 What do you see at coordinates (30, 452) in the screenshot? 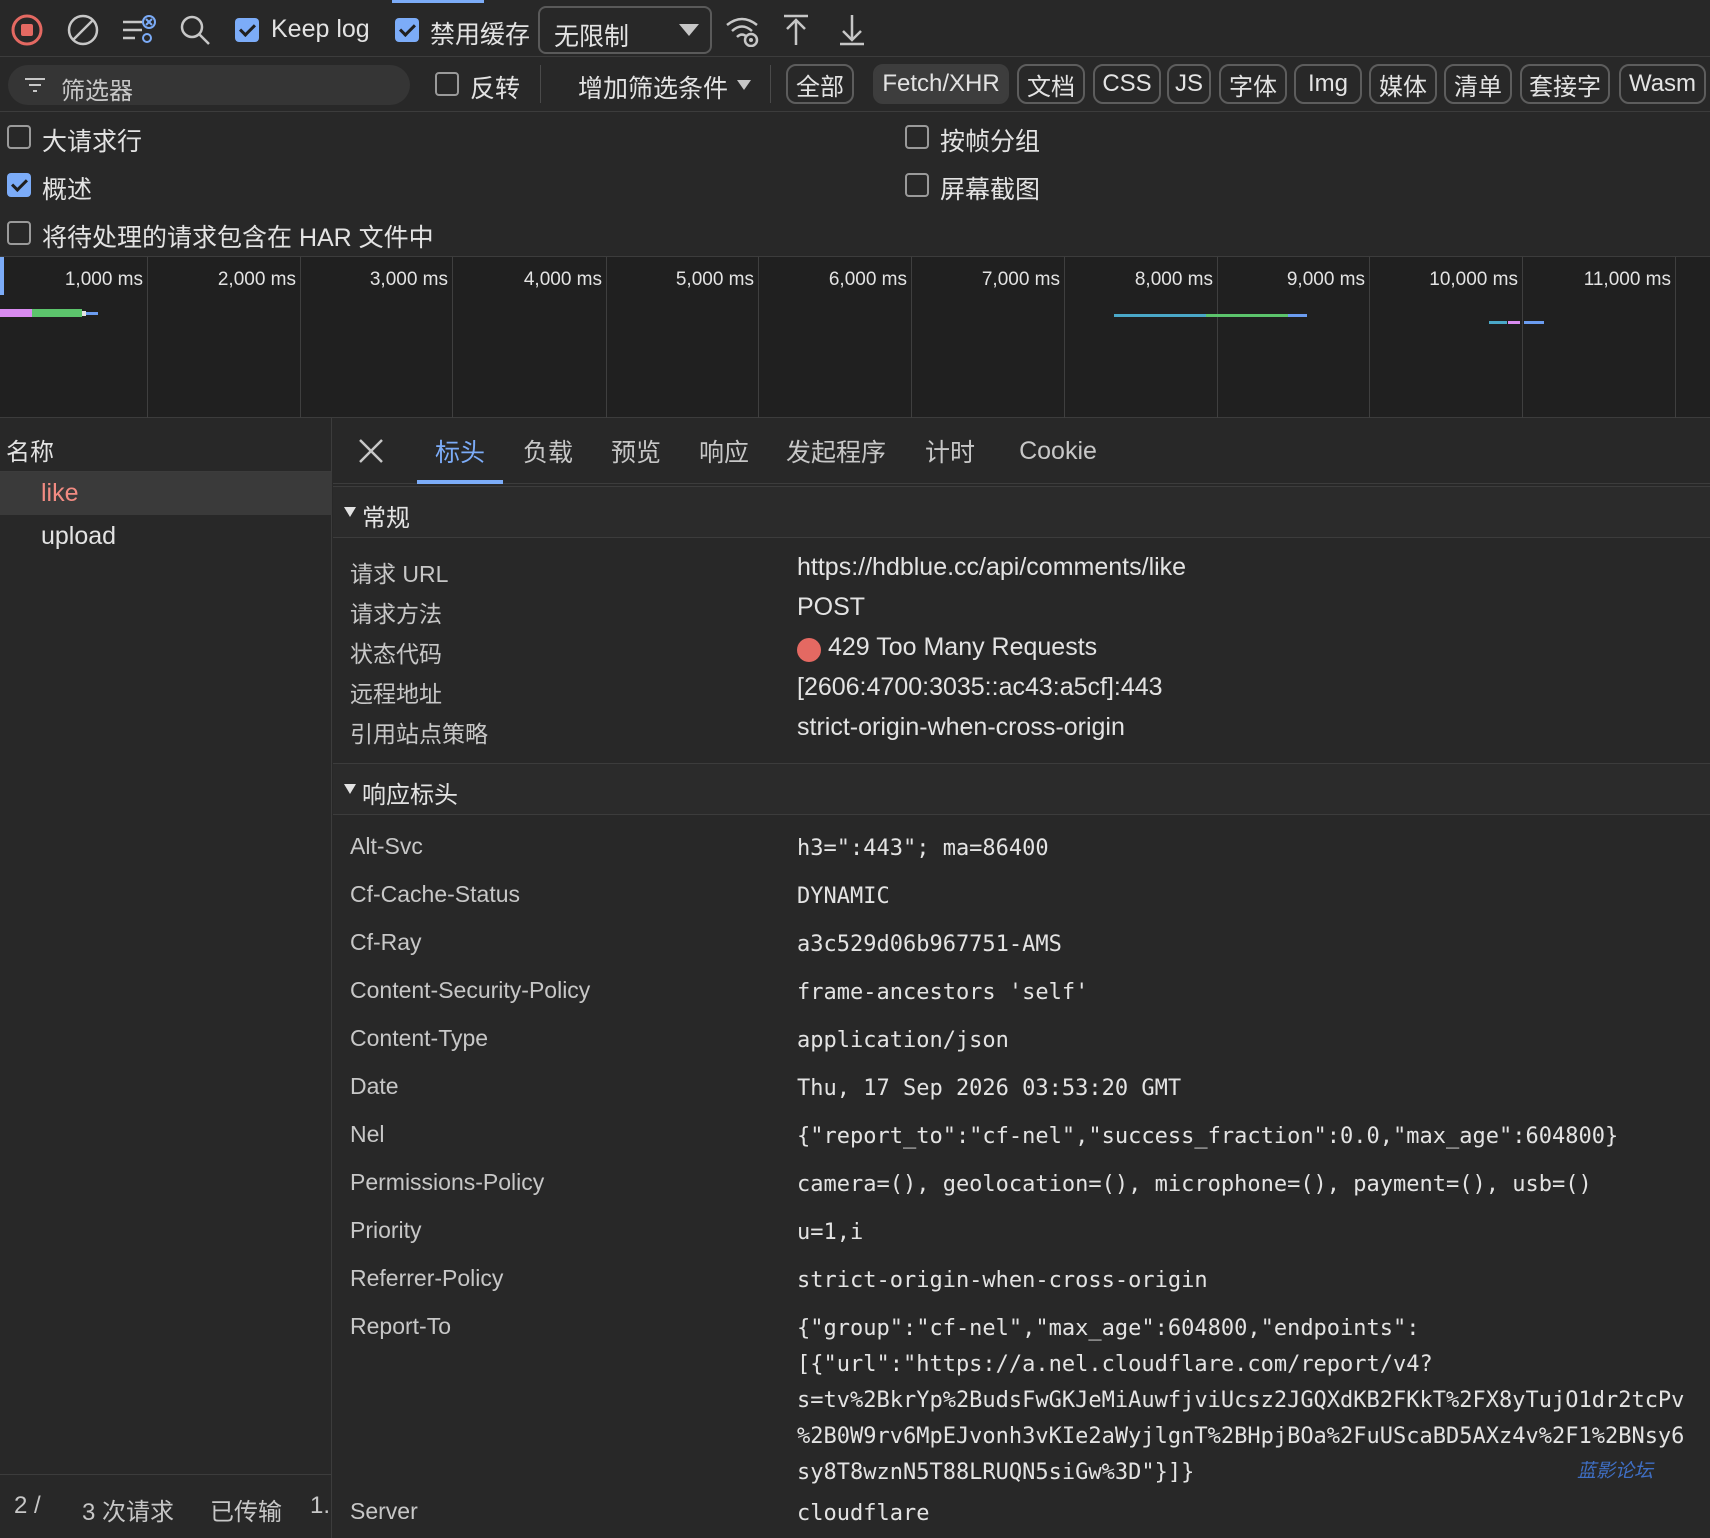
I see `name-column-header: 名称` at bounding box center [30, 452].